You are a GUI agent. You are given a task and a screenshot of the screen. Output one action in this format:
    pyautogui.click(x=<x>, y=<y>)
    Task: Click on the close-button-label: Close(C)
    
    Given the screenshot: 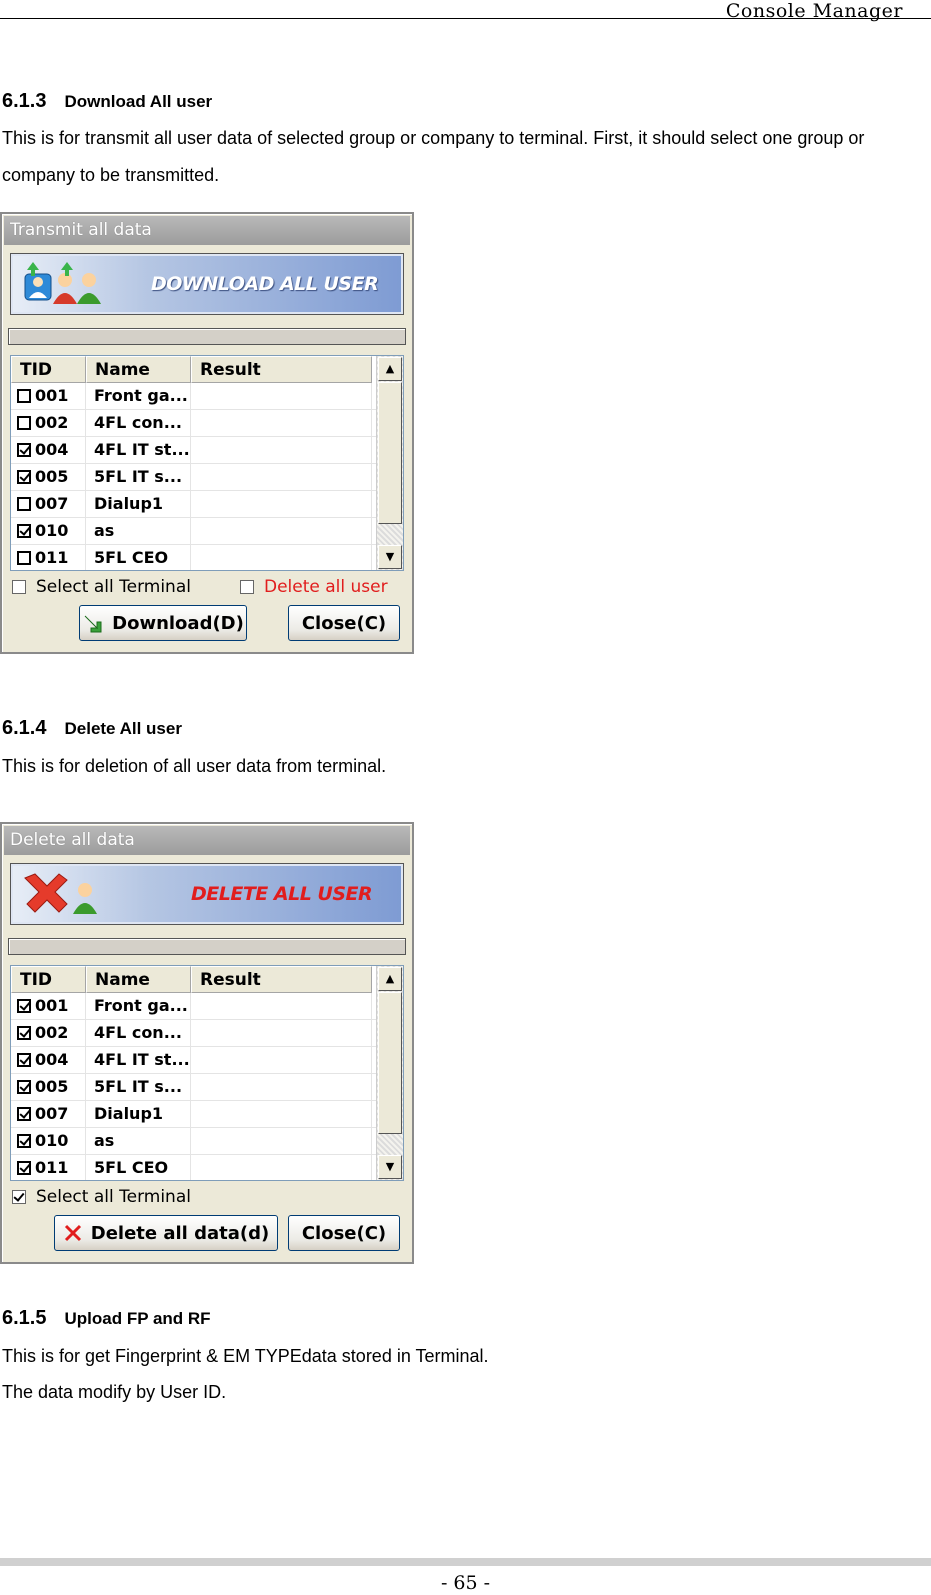 What is the action you would take?
    pyautogui.click(x=344, y=1233)
    